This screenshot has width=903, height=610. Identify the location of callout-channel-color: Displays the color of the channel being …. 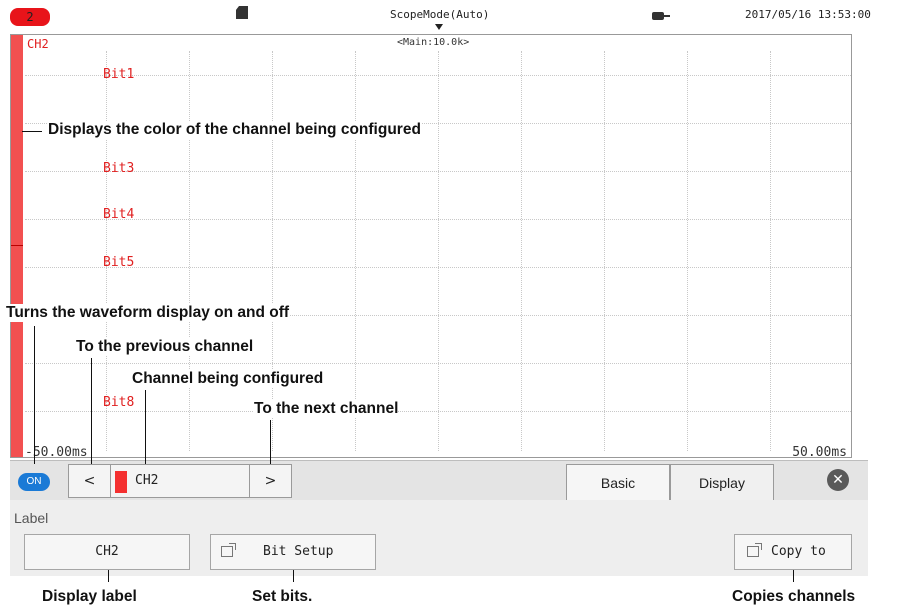
(234, 130).